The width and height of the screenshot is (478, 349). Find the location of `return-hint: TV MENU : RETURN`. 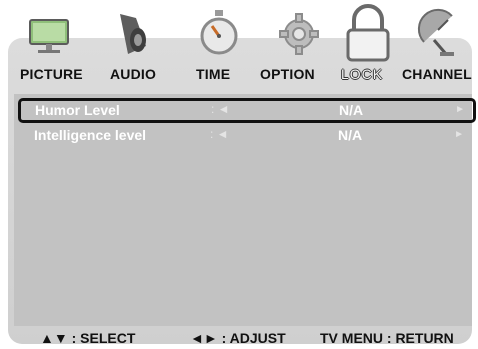

return-hint: TV MENU : RETURN is located at coordinates (387, 338).